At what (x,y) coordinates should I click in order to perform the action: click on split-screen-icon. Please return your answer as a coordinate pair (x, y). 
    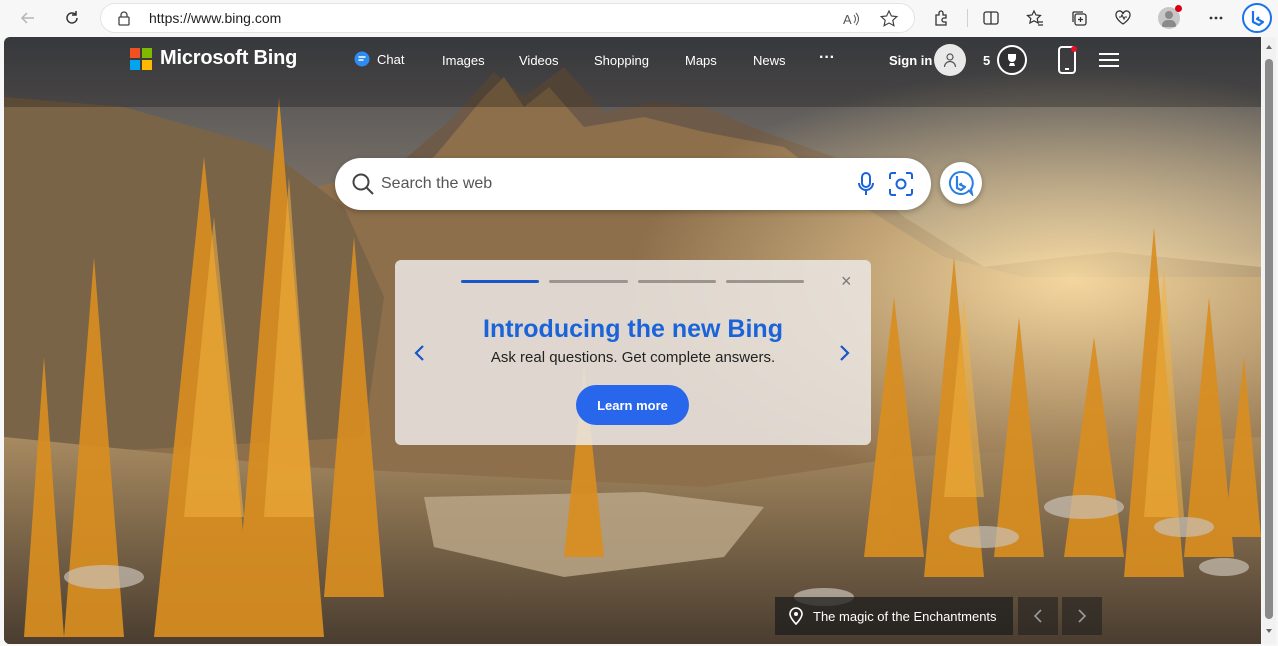
    Looking at the image, I should click on (991, 18).